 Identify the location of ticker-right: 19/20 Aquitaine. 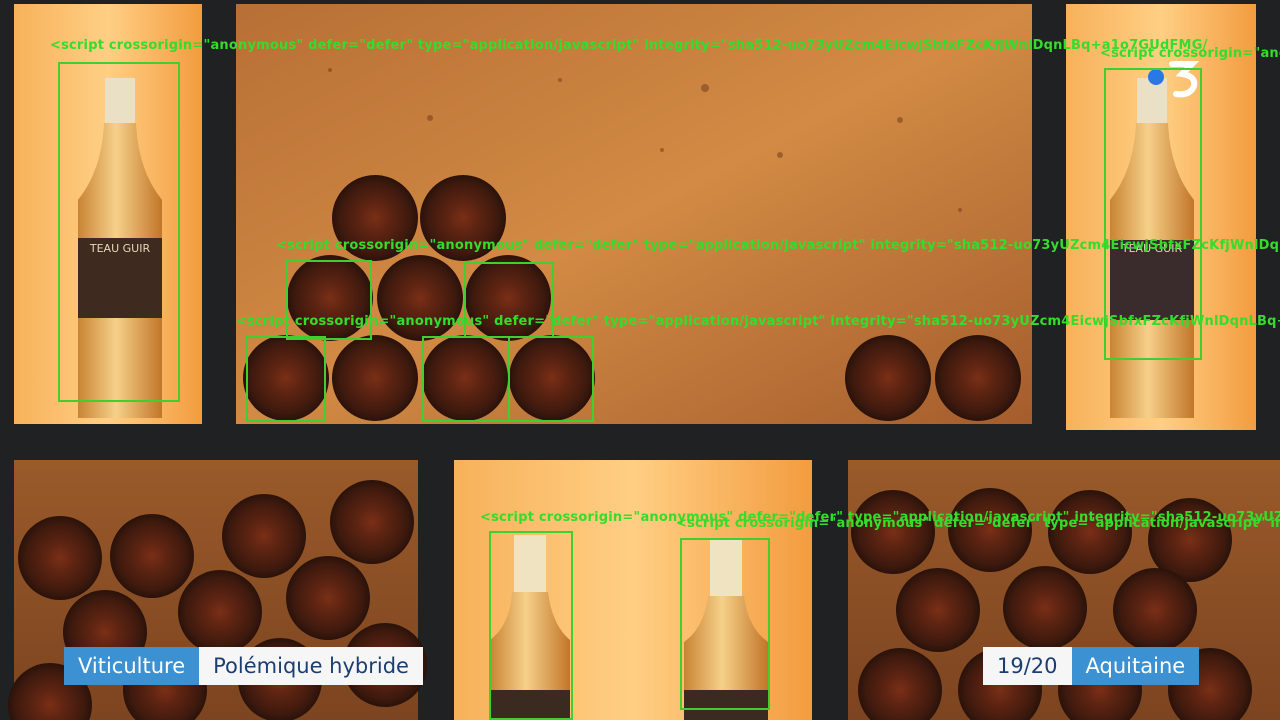
(1091, 666).